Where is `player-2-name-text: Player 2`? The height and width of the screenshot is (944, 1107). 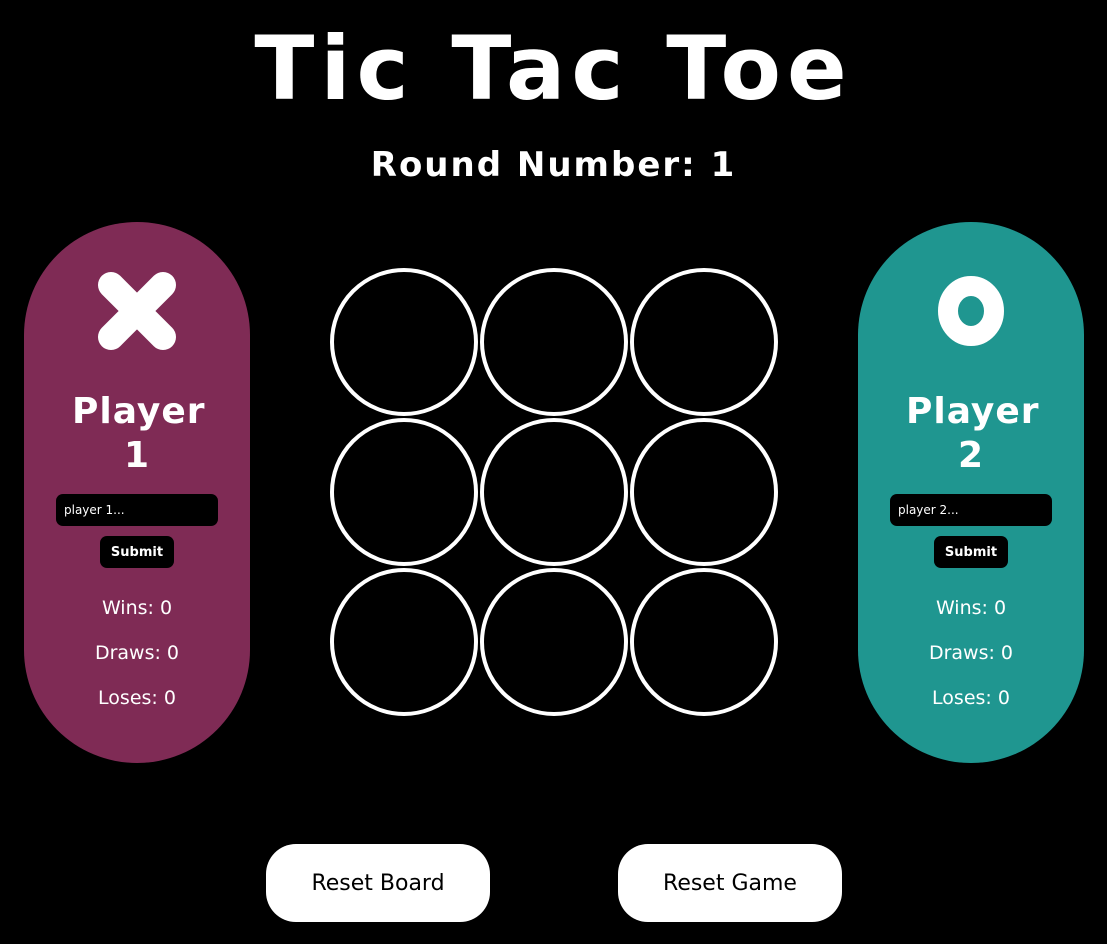
player-2-name-text: Player 2 is located at coordinates (973, 433).